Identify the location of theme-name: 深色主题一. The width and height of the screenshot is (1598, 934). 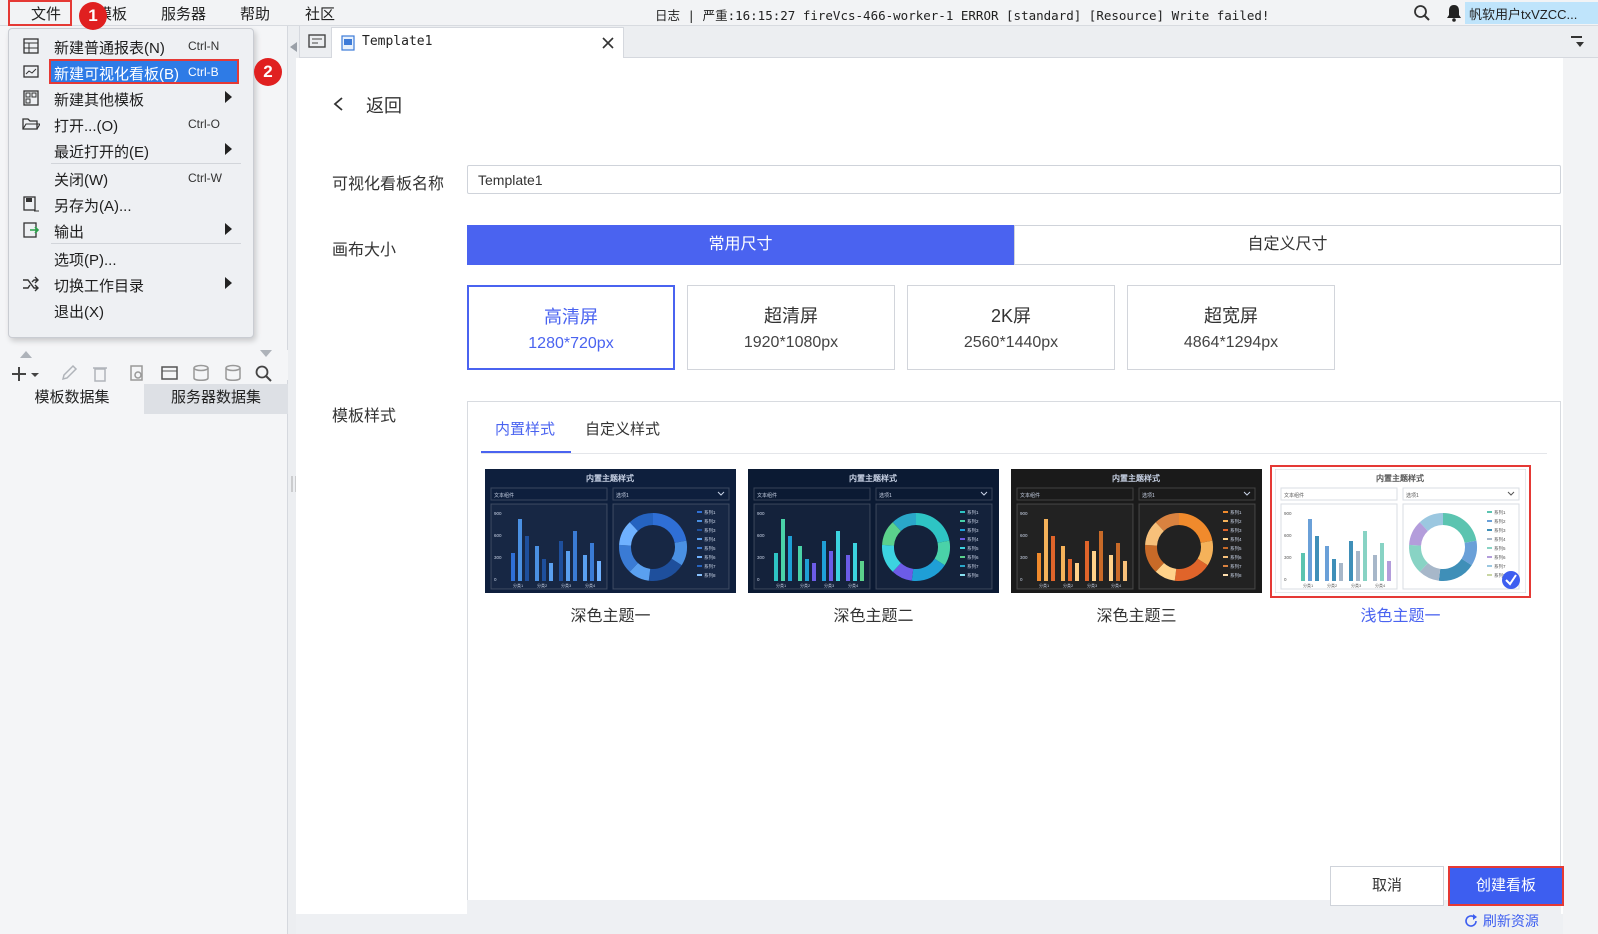
(610, 614).